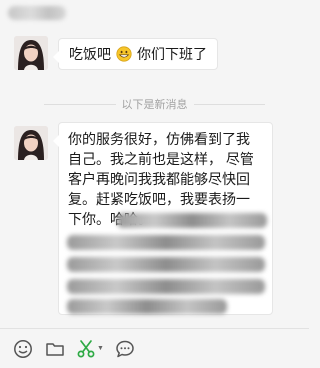  What do you see at coordinates (86, 348) in the screenshot?
I see `scissors-icon` at bounding box center [86, 348].